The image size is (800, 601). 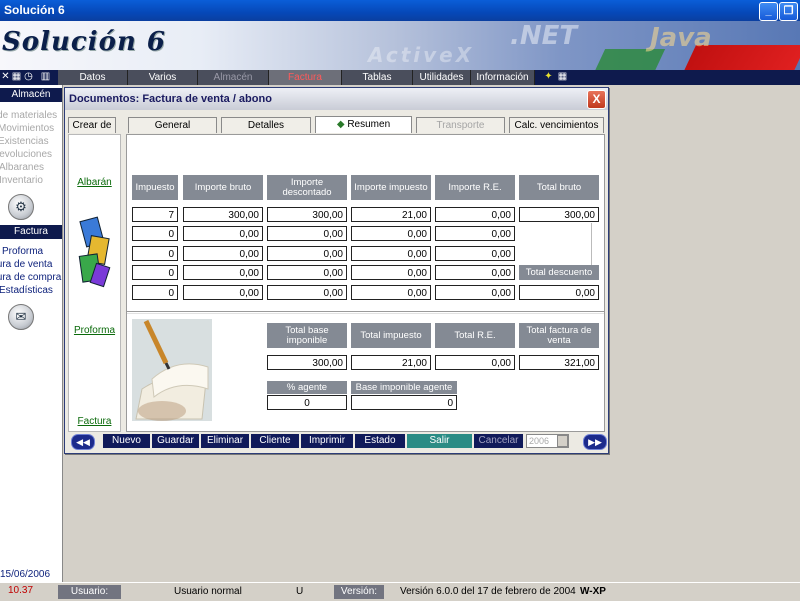 I want to click on guardar-button: Guardar, so click(x=175, y=441).